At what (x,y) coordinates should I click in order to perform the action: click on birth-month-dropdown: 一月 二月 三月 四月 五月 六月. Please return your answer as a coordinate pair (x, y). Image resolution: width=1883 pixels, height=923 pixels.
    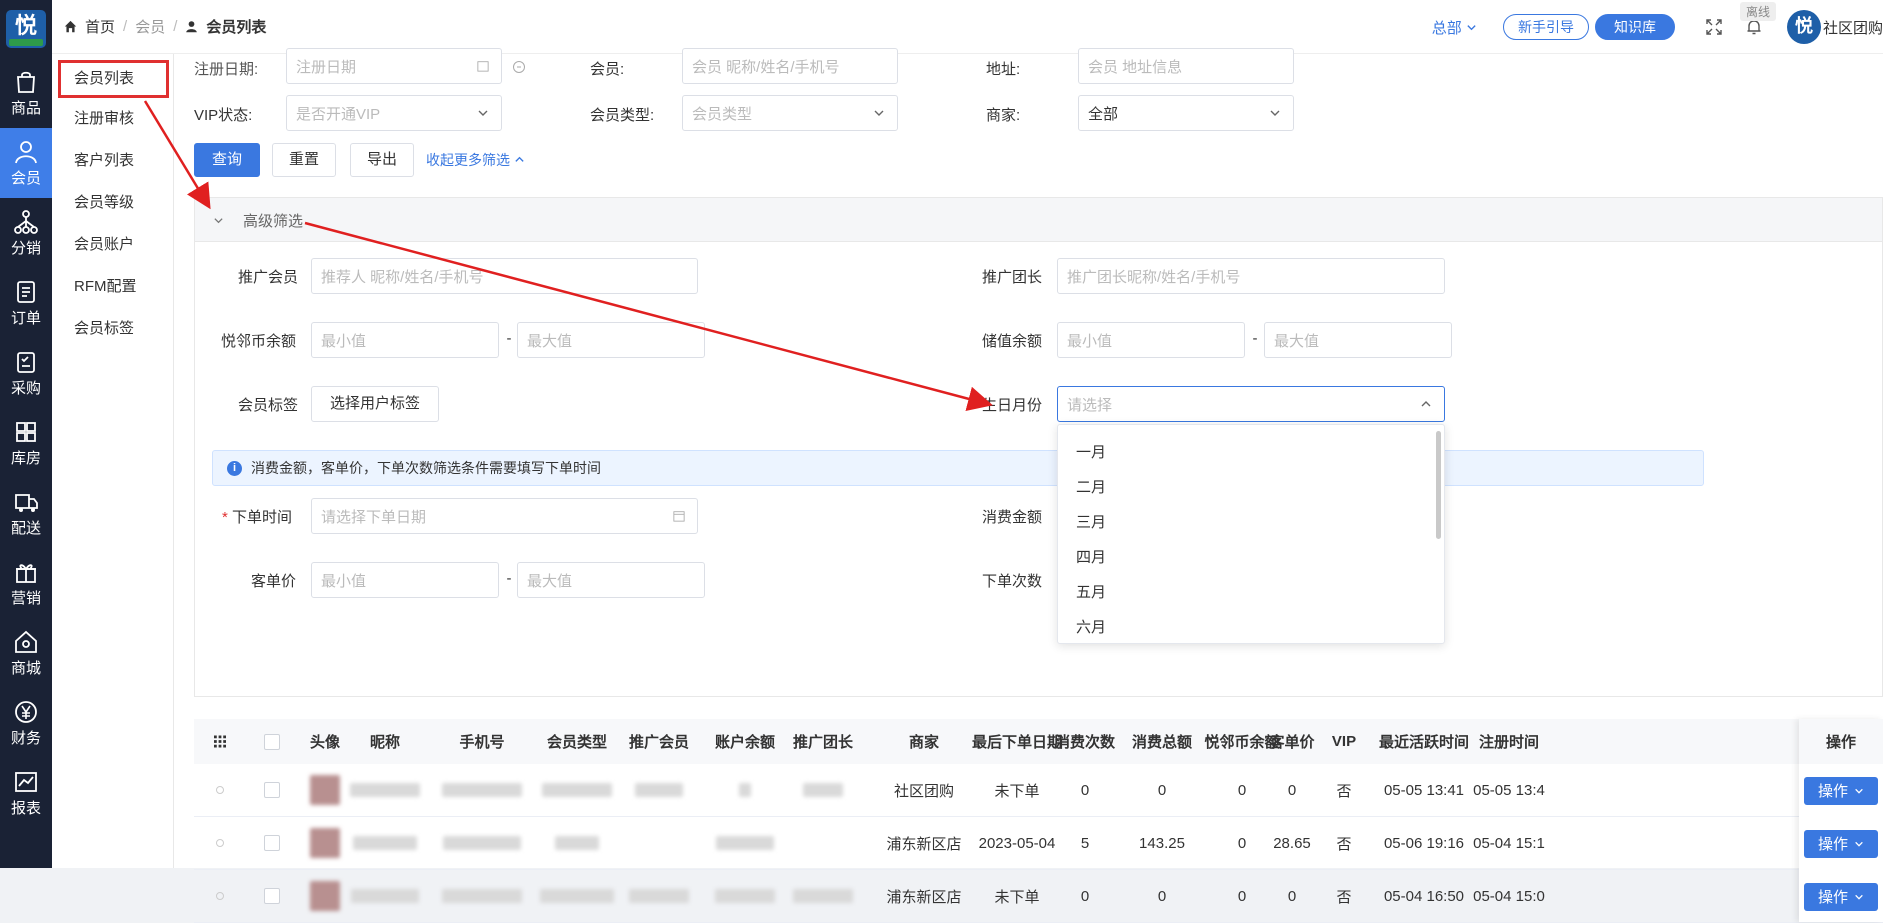
    Looking at the image, I should click on (1251, 534).